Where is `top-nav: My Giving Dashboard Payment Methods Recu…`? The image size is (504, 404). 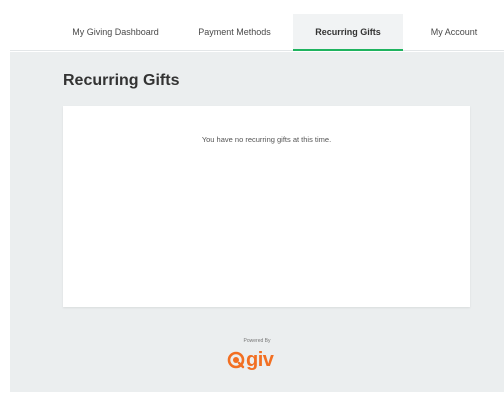
top-nav: My Giving Dashboard Payment Methods Recu… is located at coordinates (257, 32).